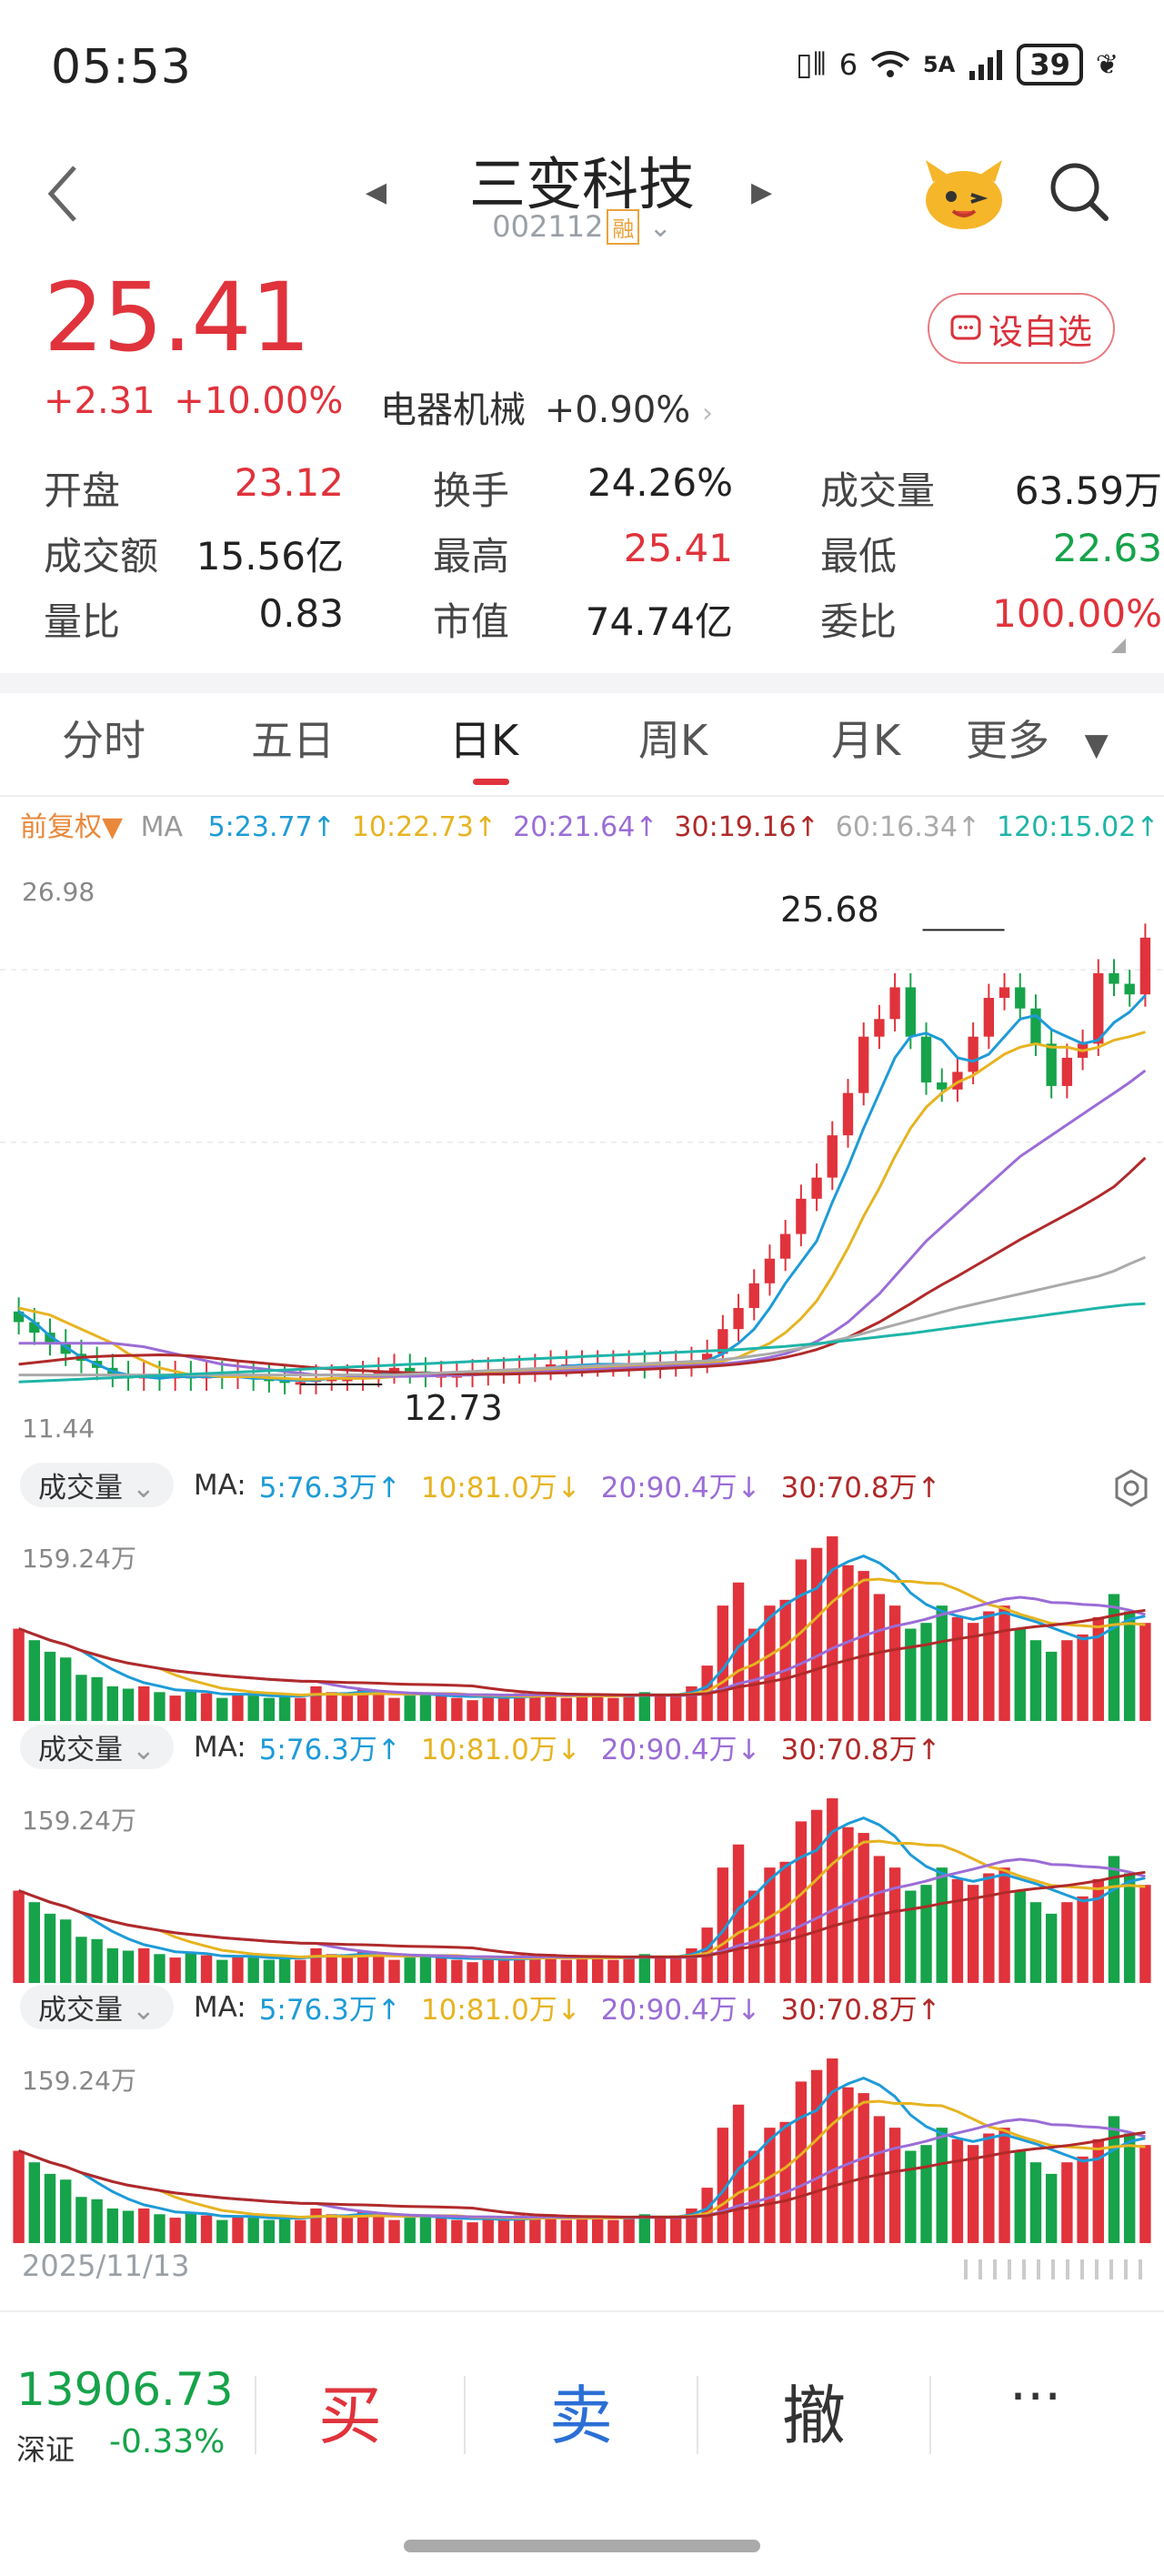 The width and height of the screenshot is (1164, 2576). I want to click on network-type: 5A, so click(940, 64).